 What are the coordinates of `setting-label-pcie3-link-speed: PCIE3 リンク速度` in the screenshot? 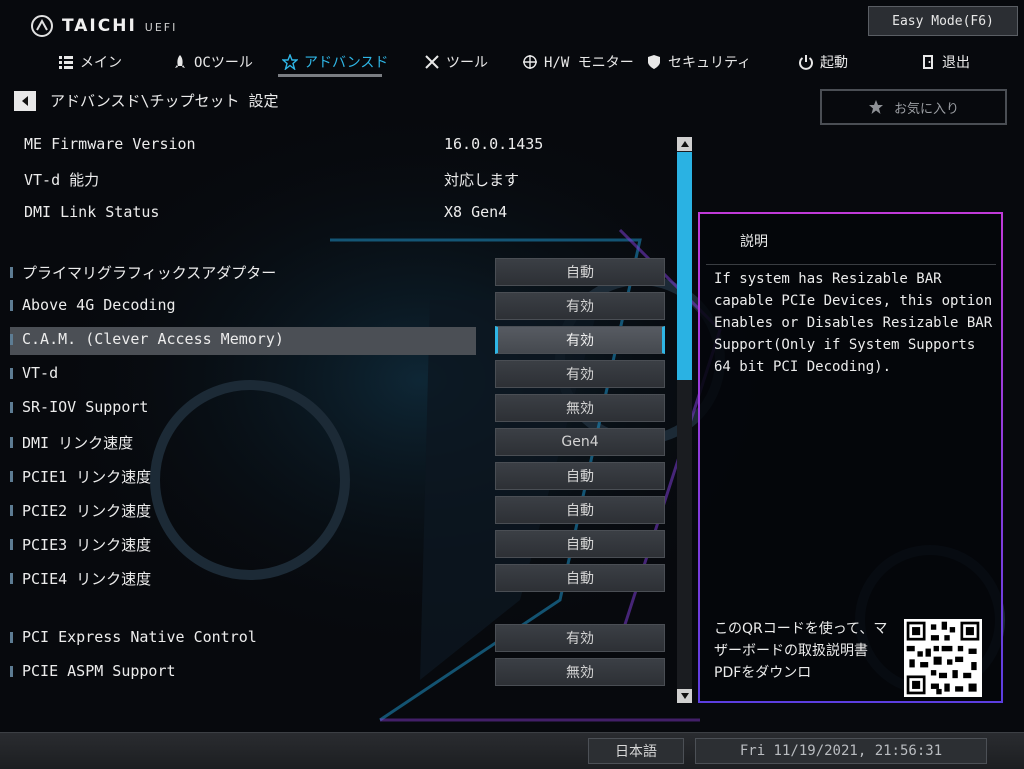 It's located at (80, 544).